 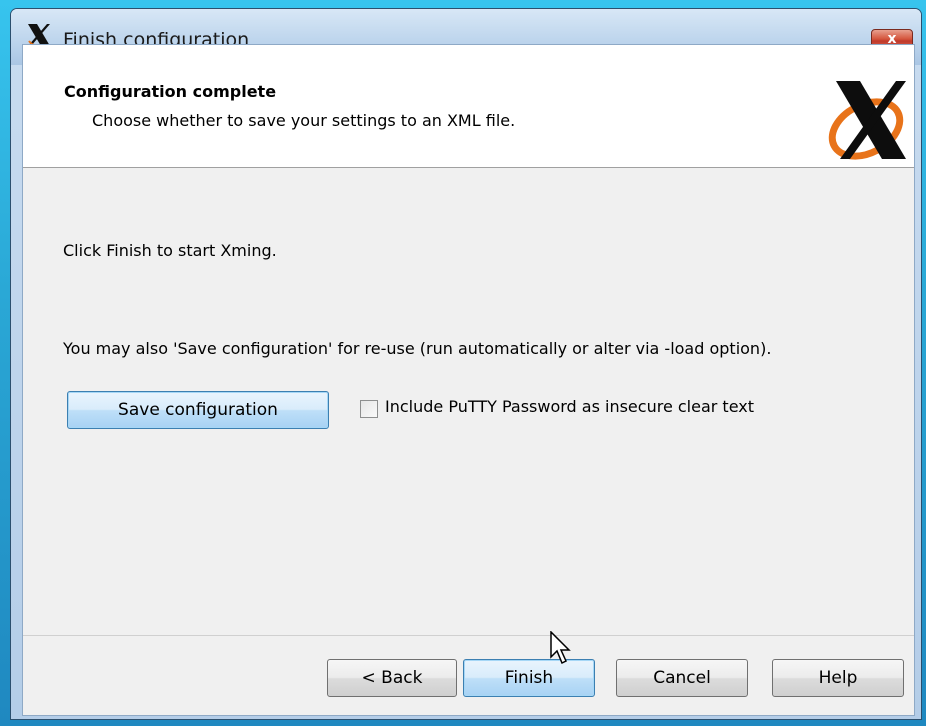 What do you see at coordinates (838, 678) in the screenshot?
I see `help-button: Help` at bounding box center [838, 678].